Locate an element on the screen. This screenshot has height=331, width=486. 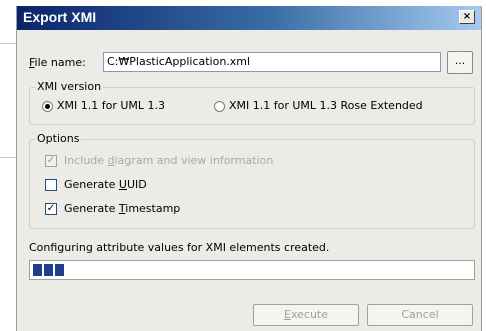
dialog-title: Export XMI is located at coordinates (60, 17).